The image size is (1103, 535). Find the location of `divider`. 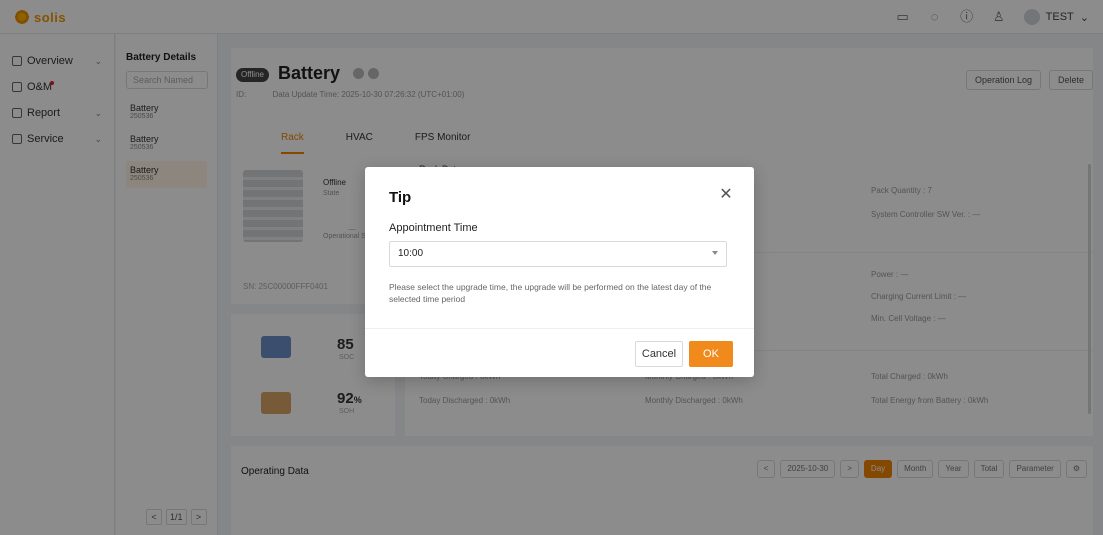

divider is located at coordinates (559, 328).